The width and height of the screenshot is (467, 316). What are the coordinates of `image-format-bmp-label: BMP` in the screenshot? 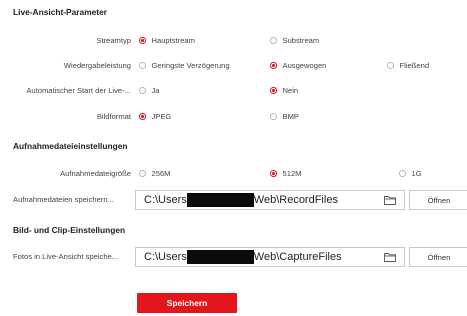 It's located at (290, 116).